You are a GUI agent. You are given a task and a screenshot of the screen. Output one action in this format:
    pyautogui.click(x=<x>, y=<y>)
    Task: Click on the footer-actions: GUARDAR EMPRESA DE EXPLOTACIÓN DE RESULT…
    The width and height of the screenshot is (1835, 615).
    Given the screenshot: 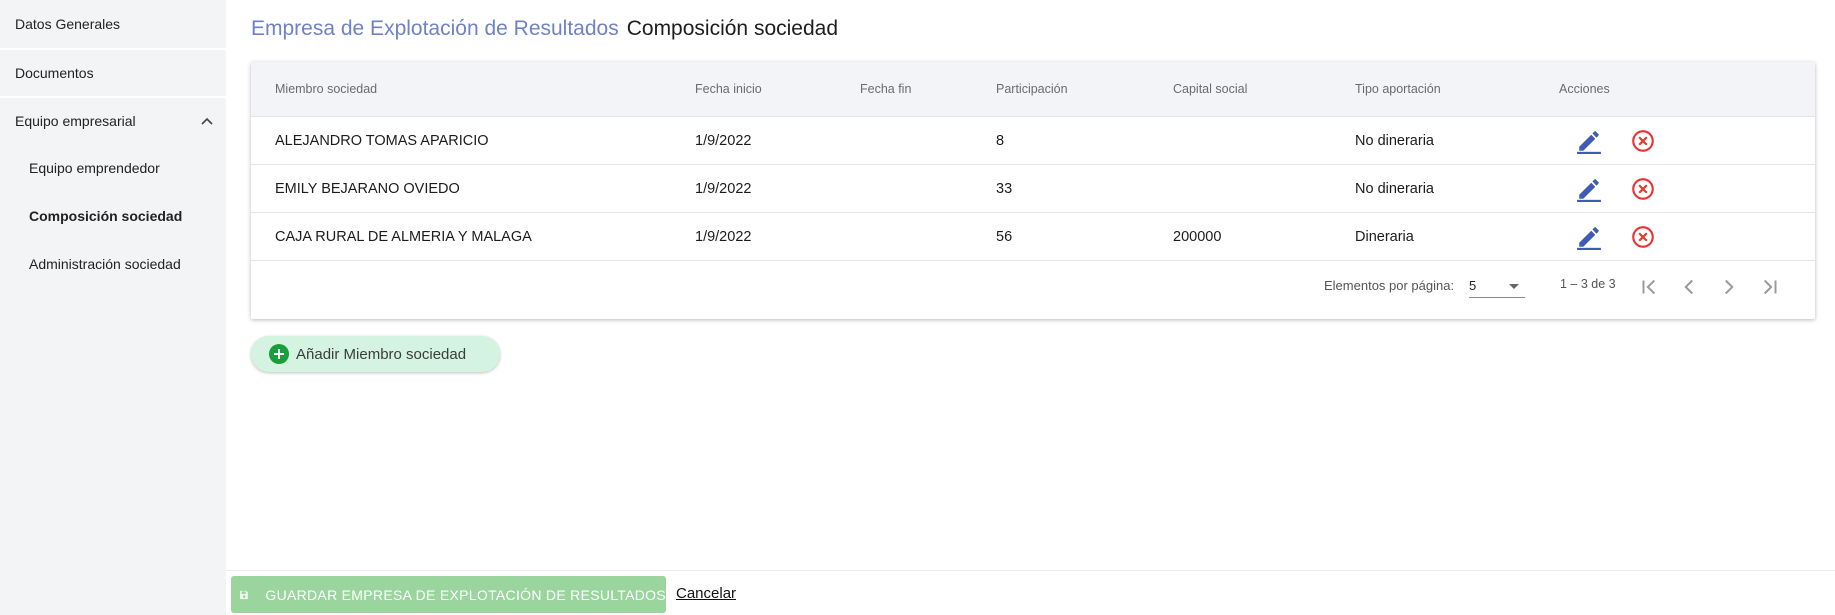 What is the action you would take?
    pyautogui.click(x=1030, y=592)
    